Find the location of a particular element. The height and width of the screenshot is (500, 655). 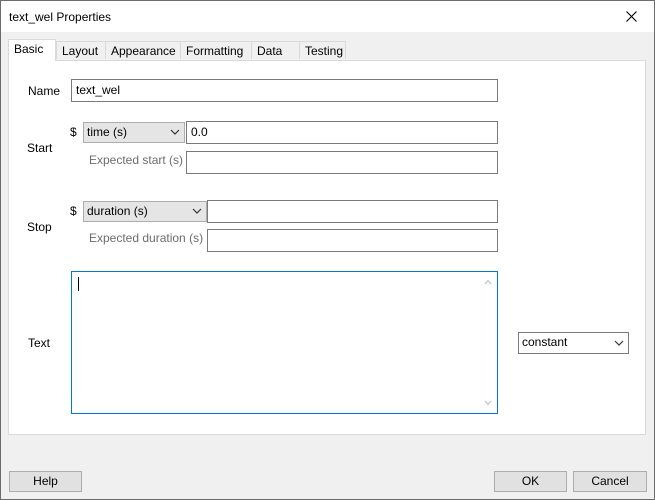

tab-basic: Basic is located at coordinates (32, 50).